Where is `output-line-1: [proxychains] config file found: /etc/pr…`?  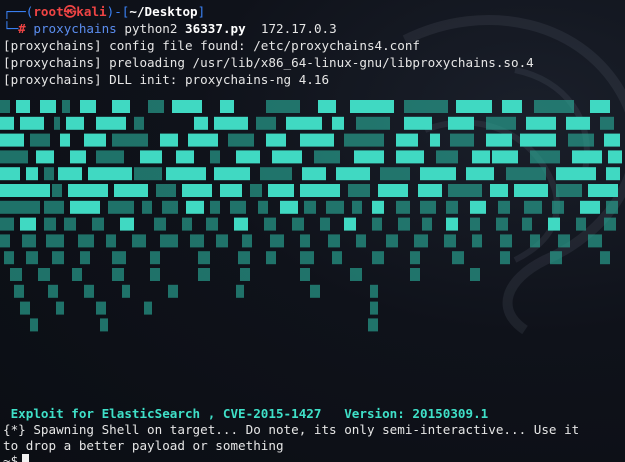 output-line-1: [proxychains] config file found: /etc/pr… is located at coordinates (212, 45).